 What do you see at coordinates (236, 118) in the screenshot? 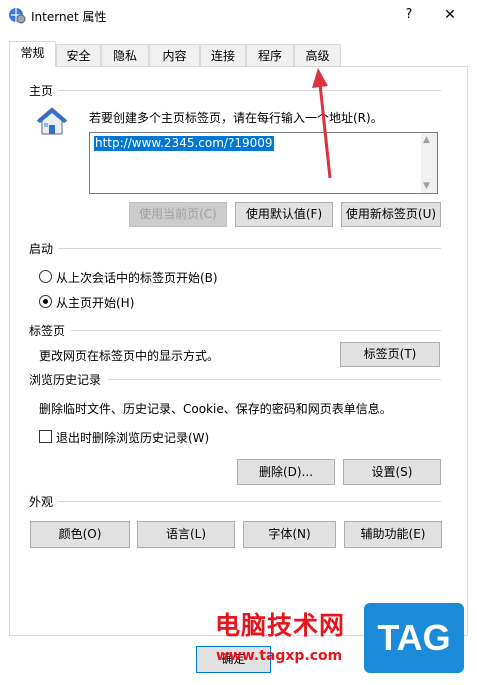
I see `homepage-description: 若要创建多个主页标签页，请在每行输入一个地址(R)。` at bounding box center [236, 118].